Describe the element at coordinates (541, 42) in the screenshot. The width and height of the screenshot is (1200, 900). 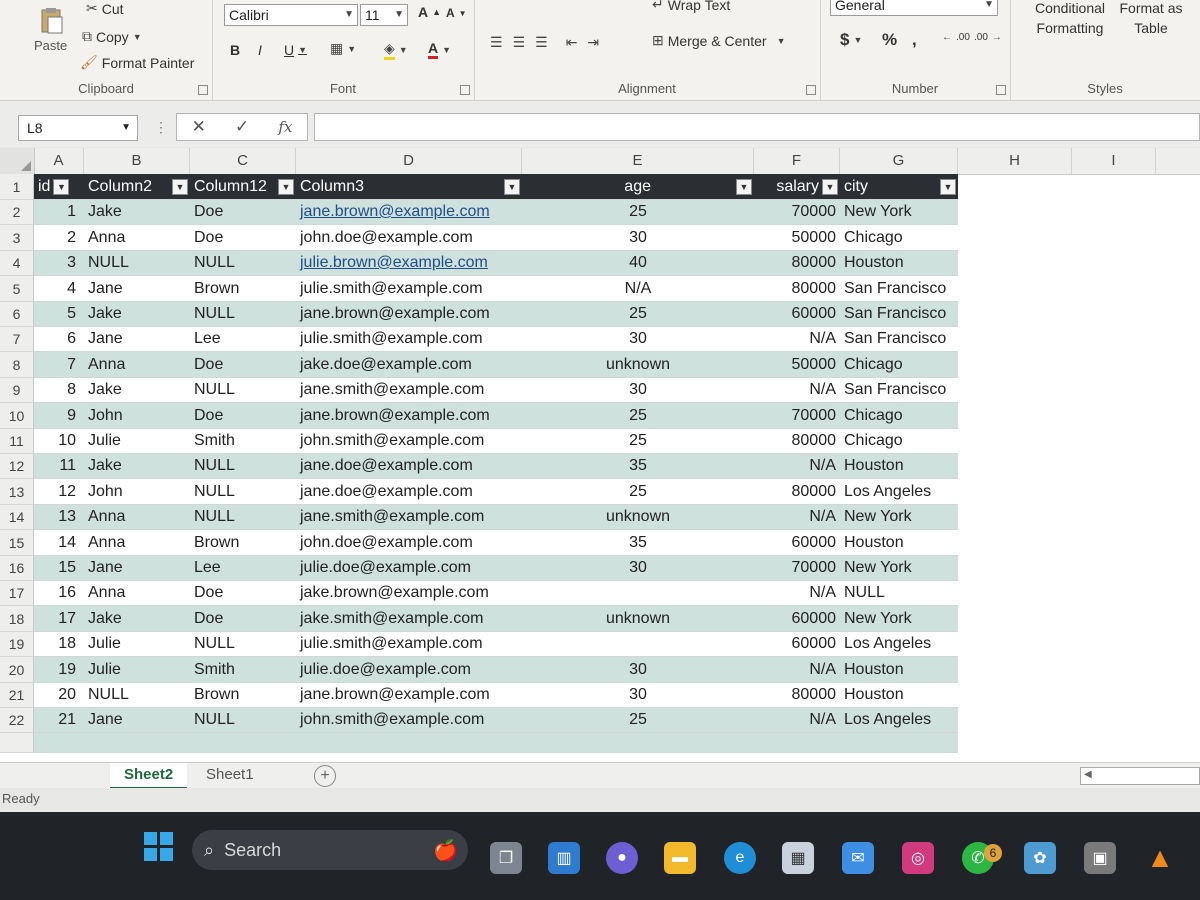
I see `align-right-icon: ☰` at that location.